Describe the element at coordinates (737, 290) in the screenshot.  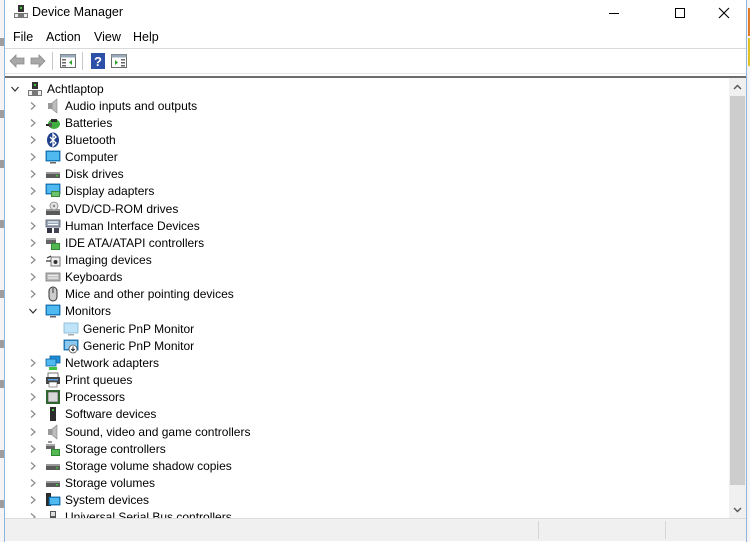
I see `scrollbar-thumb` at that location.